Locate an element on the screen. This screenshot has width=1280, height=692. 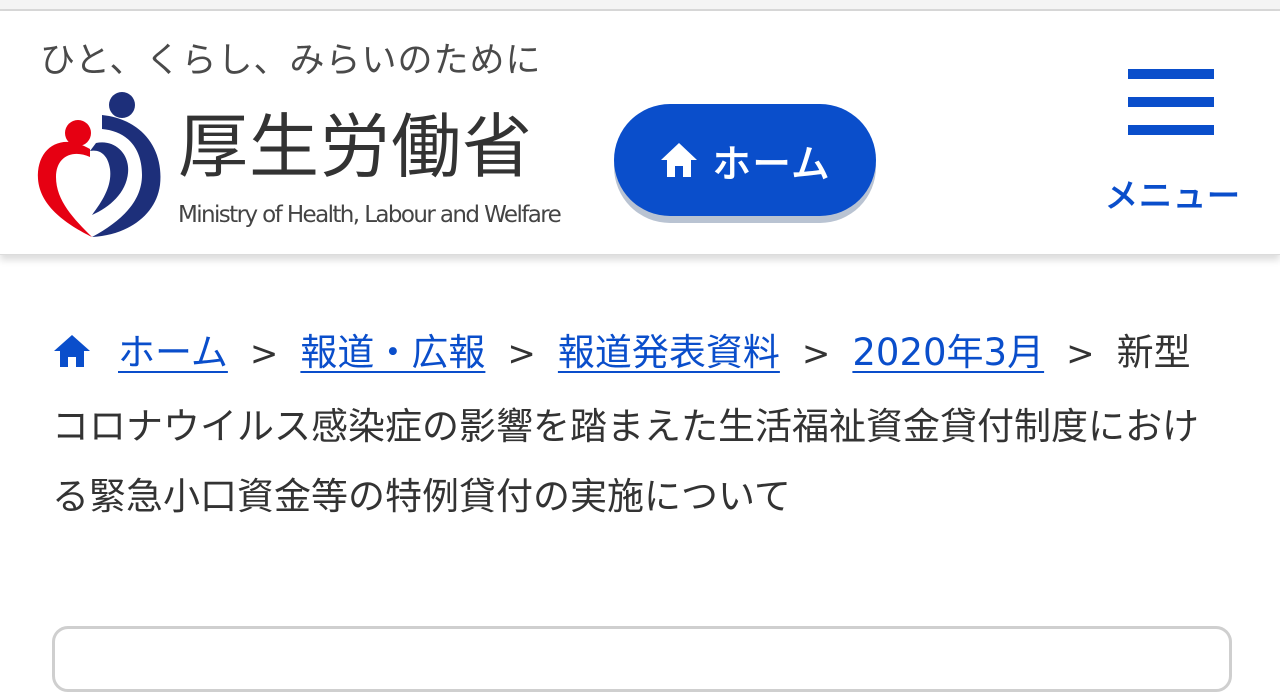
ministry-name-english: Ministry of Health, Labour and Welfare is located at coordinates (370, 215).